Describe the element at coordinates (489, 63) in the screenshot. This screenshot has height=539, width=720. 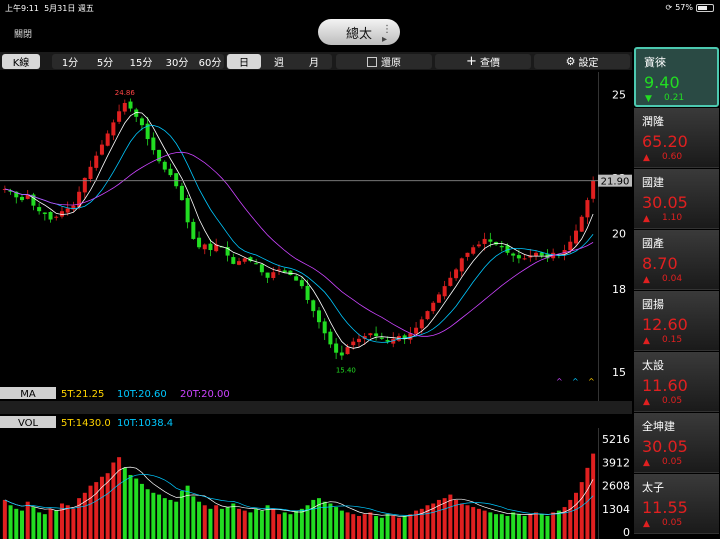
I see `check-price-label: 查價` at that location.